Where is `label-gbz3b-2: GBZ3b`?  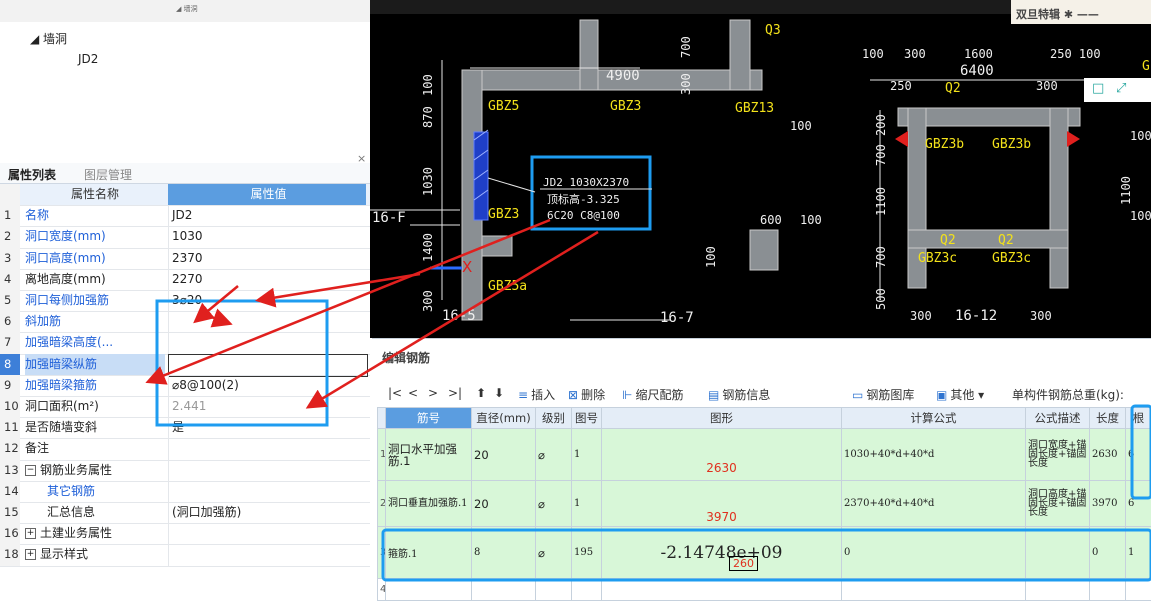
label-gbz3b-2: GBZ3b is located at coordinates (1011, 144).